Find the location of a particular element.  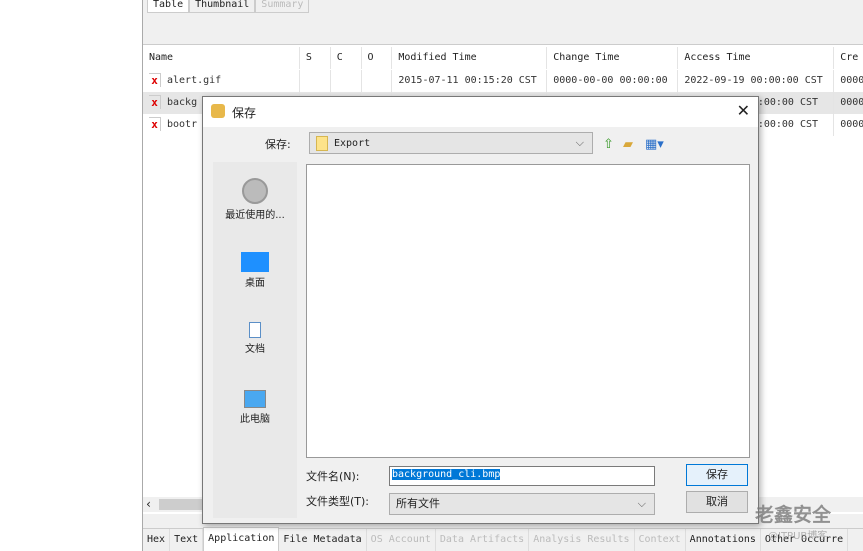

view-tabs: Table Thumbnail Summary is located at coordinates (228, 6).